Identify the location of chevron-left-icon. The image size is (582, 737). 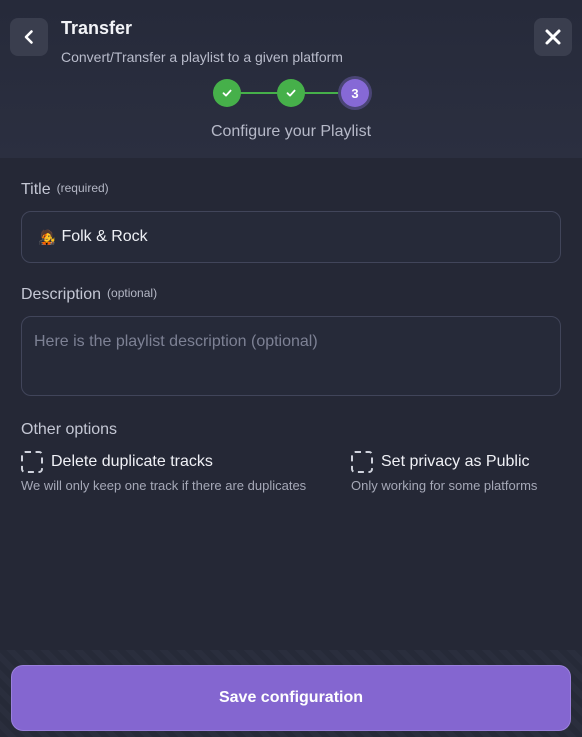
(28, 37).